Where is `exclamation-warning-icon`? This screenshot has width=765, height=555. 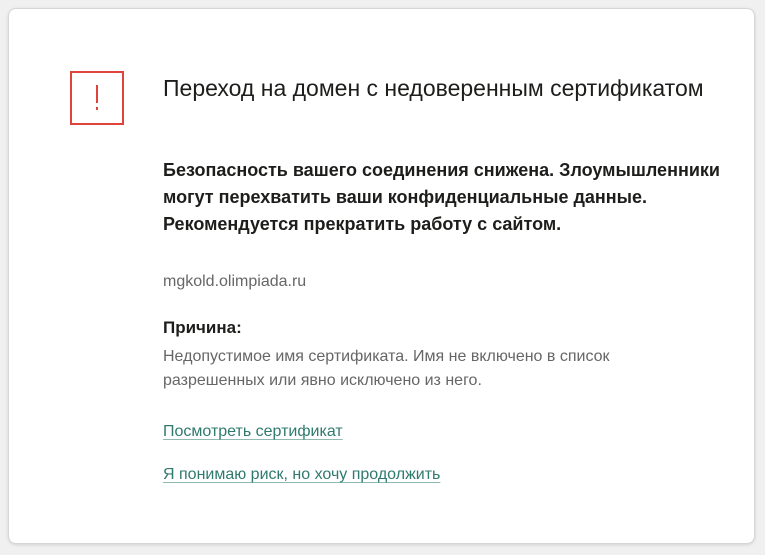
exclamation-warning-icon is located at coordinates (97, 98).